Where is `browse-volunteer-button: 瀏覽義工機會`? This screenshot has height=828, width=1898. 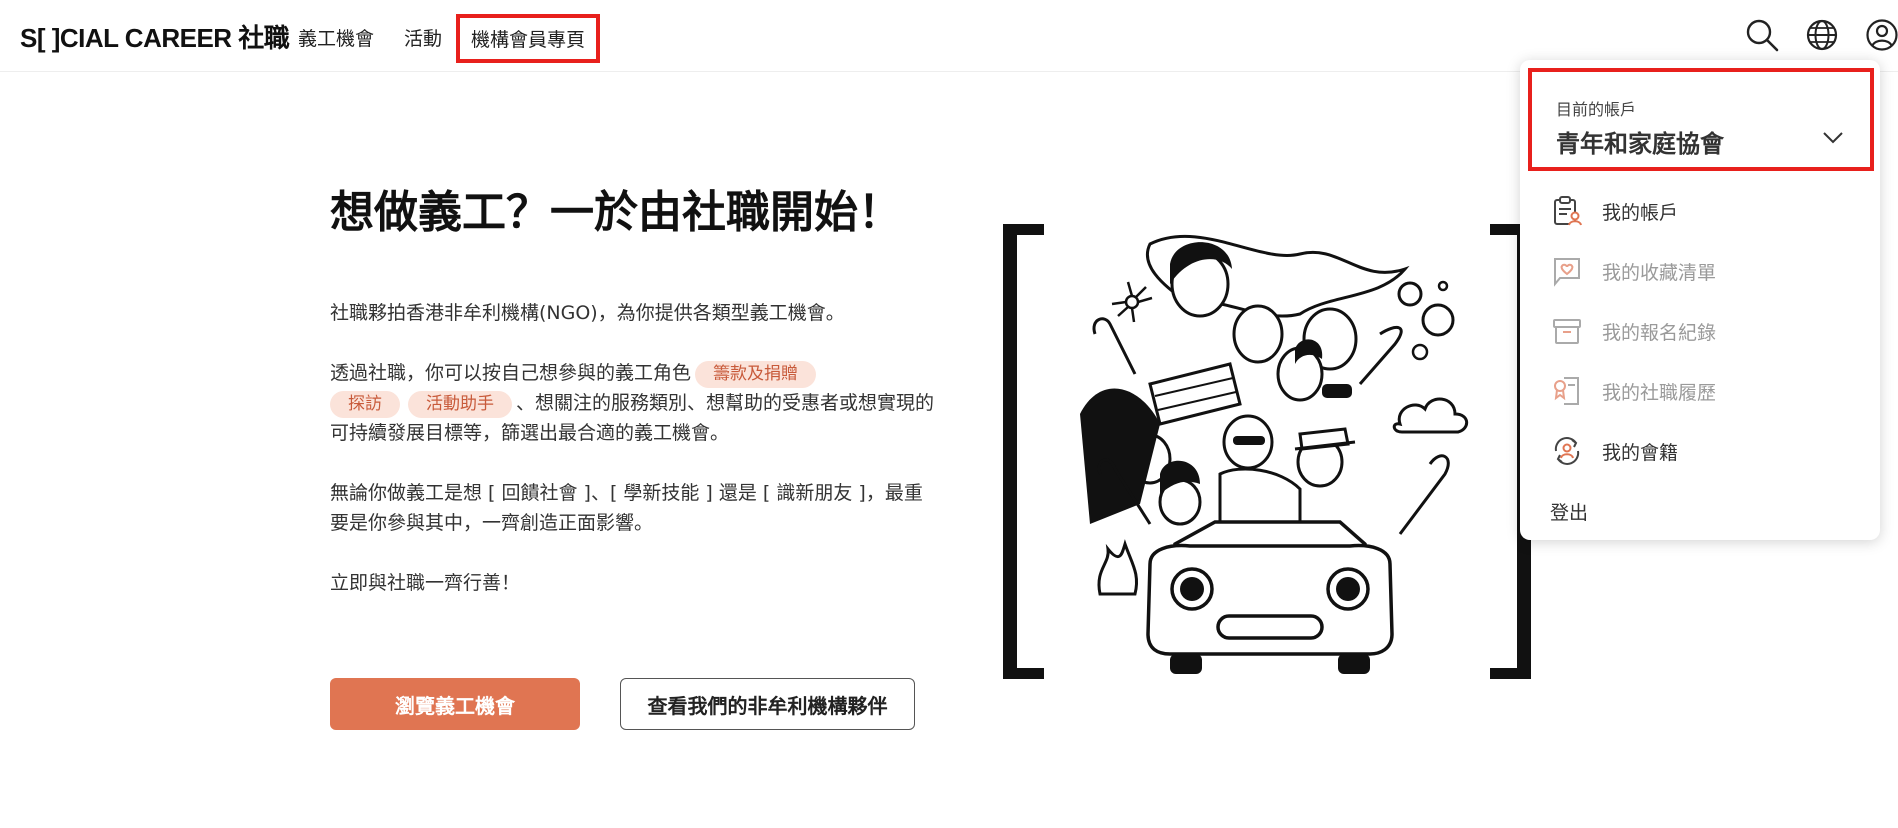 browse-volunteer-button: 瀏覽義工機會 is located at coordinates (455, 704).